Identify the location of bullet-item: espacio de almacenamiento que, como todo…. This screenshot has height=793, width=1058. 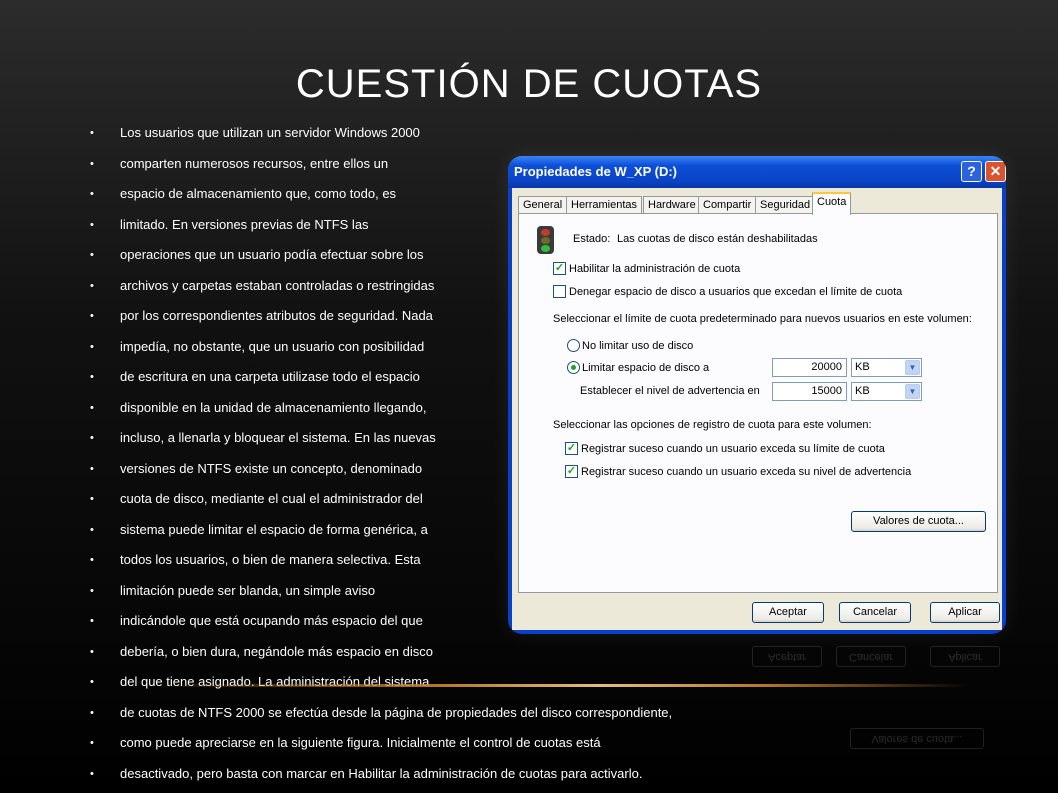
(300, 194).